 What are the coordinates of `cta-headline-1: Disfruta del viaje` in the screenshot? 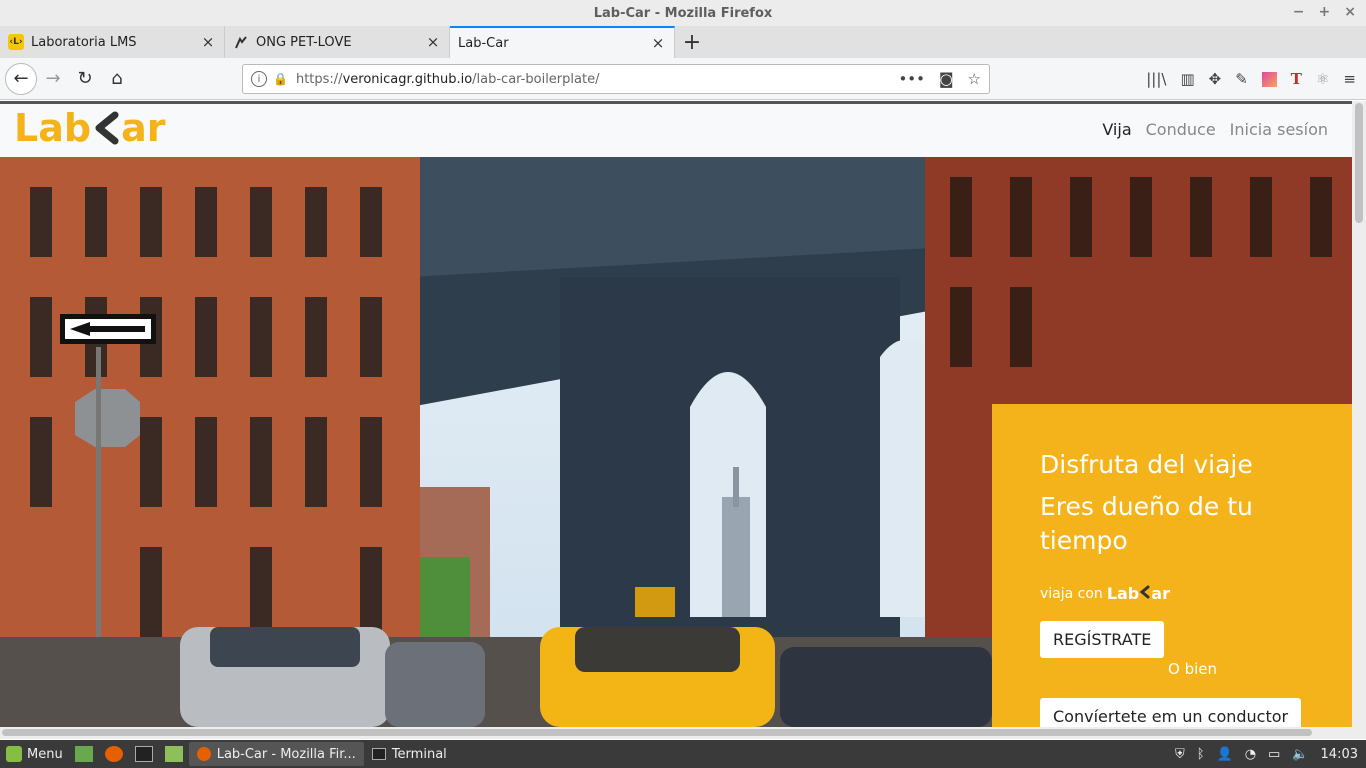 It's located at (1146, 464).